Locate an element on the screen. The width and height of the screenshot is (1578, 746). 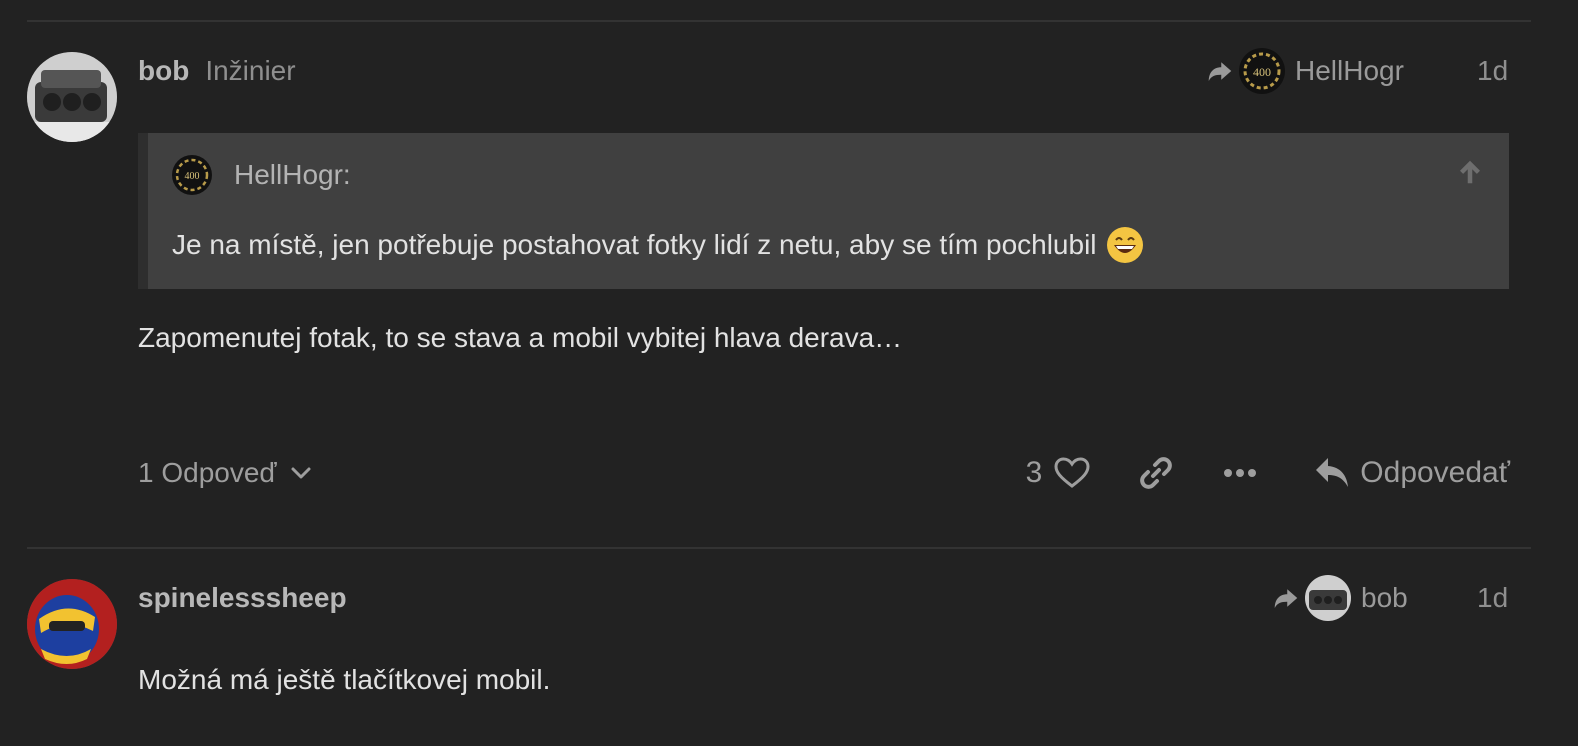
reply-to-avatar: 400 is located at coordinates (1262, 71).